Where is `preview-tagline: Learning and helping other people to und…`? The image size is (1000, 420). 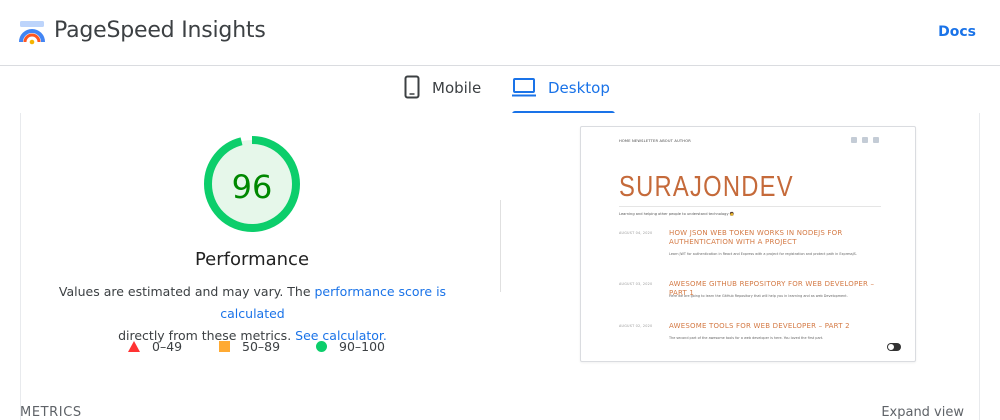 preview-tagline: Learning and helping other people to und… is located at coordinates (677, 214).